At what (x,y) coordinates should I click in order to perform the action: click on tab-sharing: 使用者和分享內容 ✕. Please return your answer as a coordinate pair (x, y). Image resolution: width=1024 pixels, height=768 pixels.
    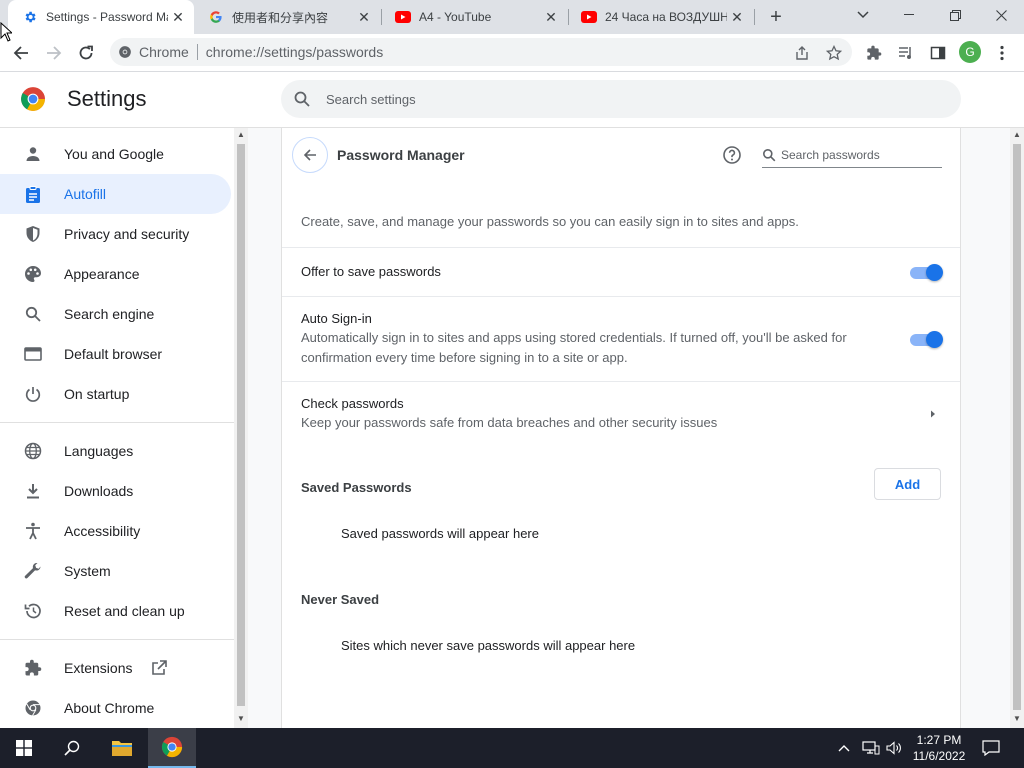
    Looking at the image, I should click on (287, 17).